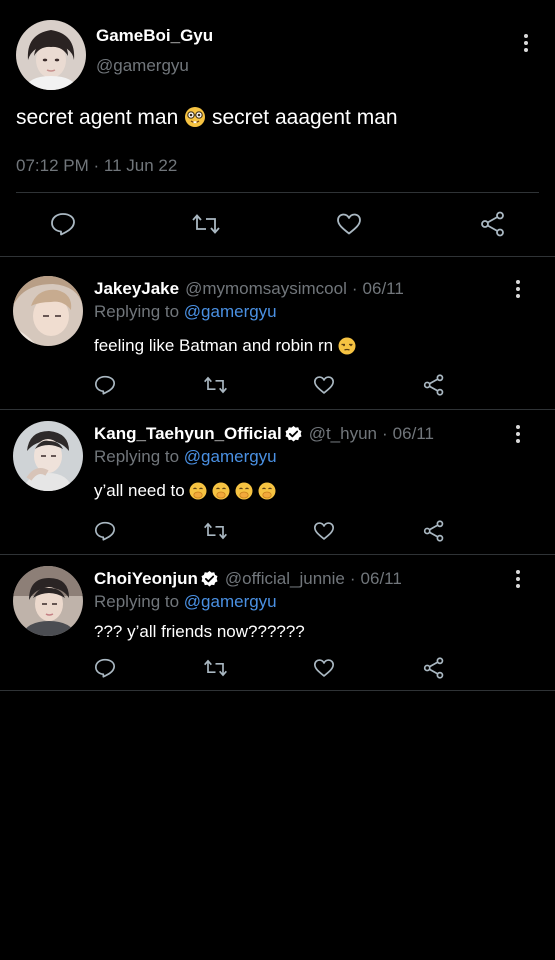  I want to click on display-name: Kang_Taehyun_Official, so click(188, 434).